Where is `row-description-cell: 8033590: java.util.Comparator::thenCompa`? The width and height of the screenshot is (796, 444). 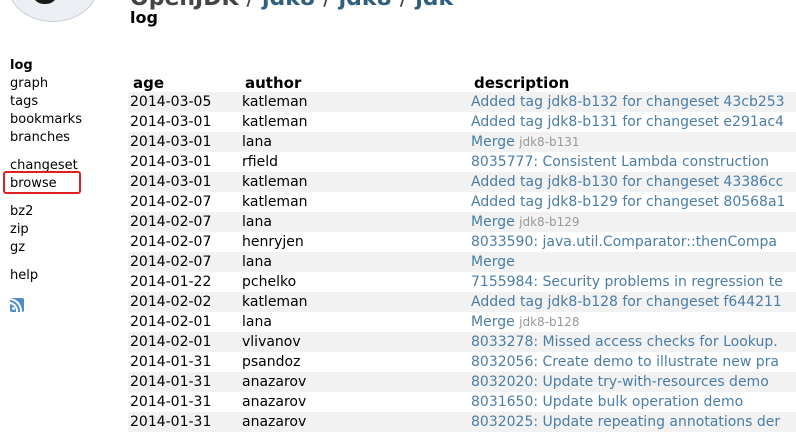
row-description-cell: 8033590: java.util.Comparator::thenCompa is located at coordinates (632, 242).